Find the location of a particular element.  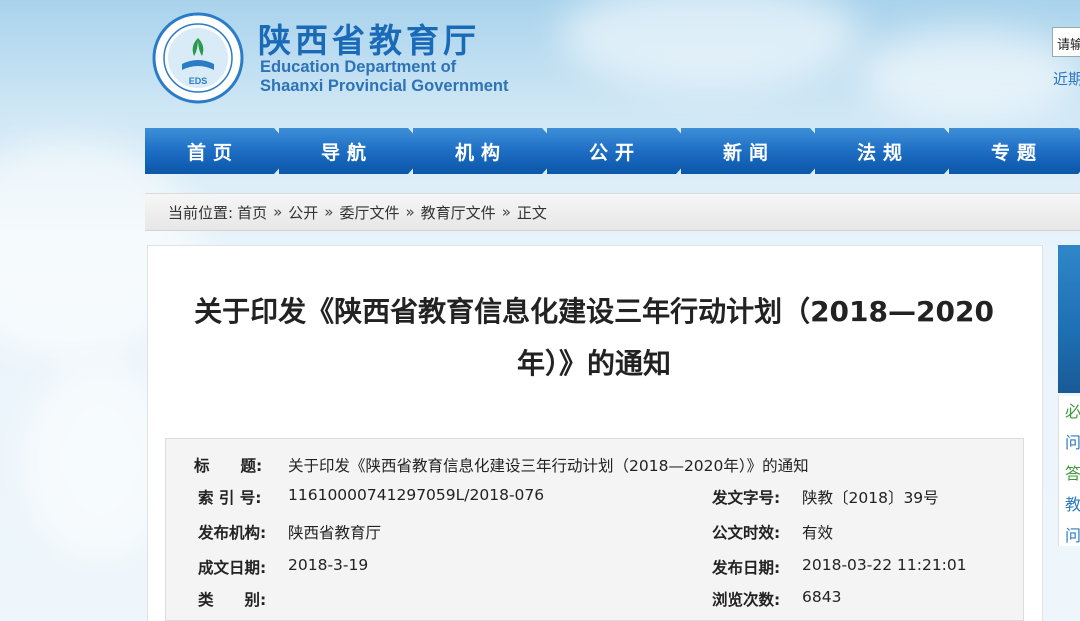

site-title-en-line2: Shaanxi Provincial Government is located at coordinates (384, 86).